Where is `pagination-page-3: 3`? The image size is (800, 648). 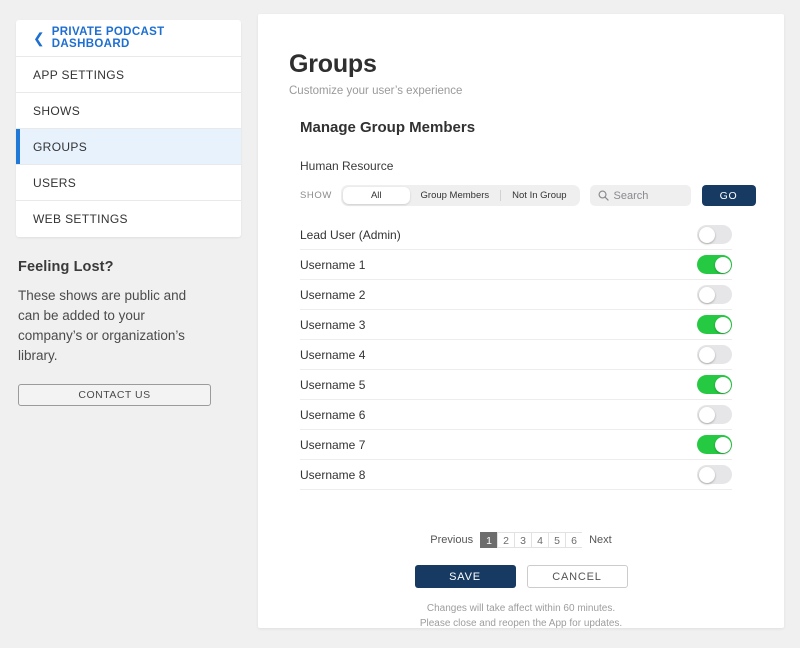
pagination-page-3: 3 is located at coordinates (523, 540).